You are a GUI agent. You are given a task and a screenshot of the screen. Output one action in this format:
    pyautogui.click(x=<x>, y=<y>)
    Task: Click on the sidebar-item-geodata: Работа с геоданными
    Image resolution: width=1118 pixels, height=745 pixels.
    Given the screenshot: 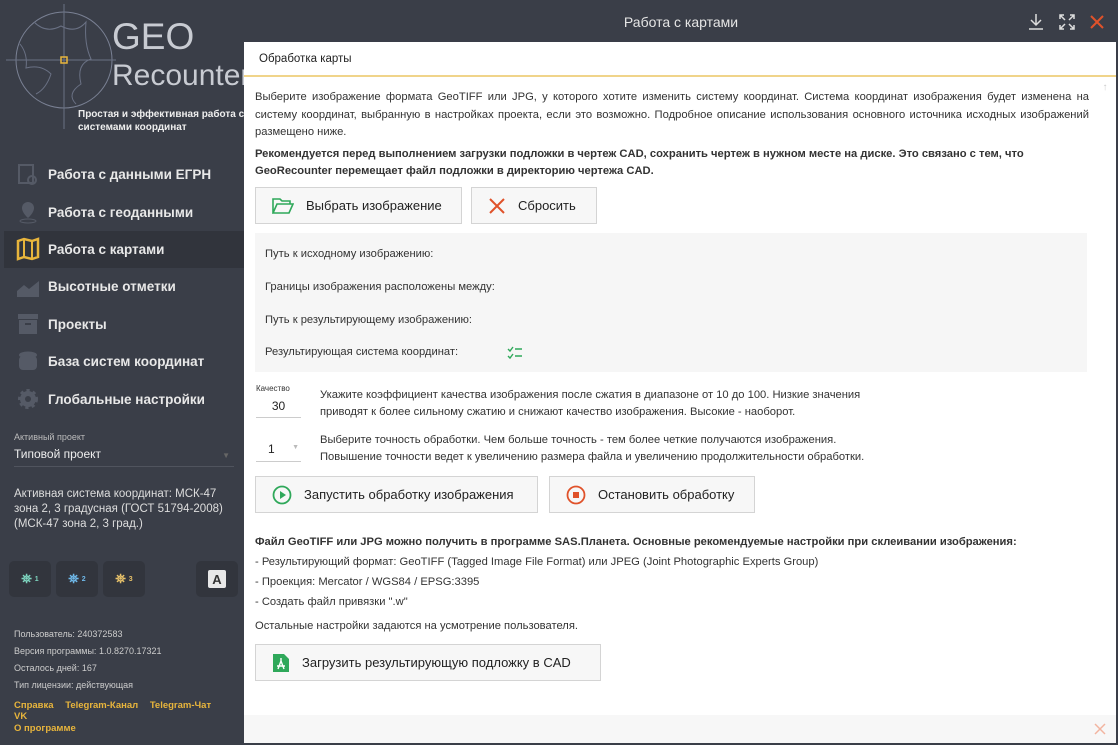 What is the action you would take?
    pyautogui.click(x=124, y=211)
    